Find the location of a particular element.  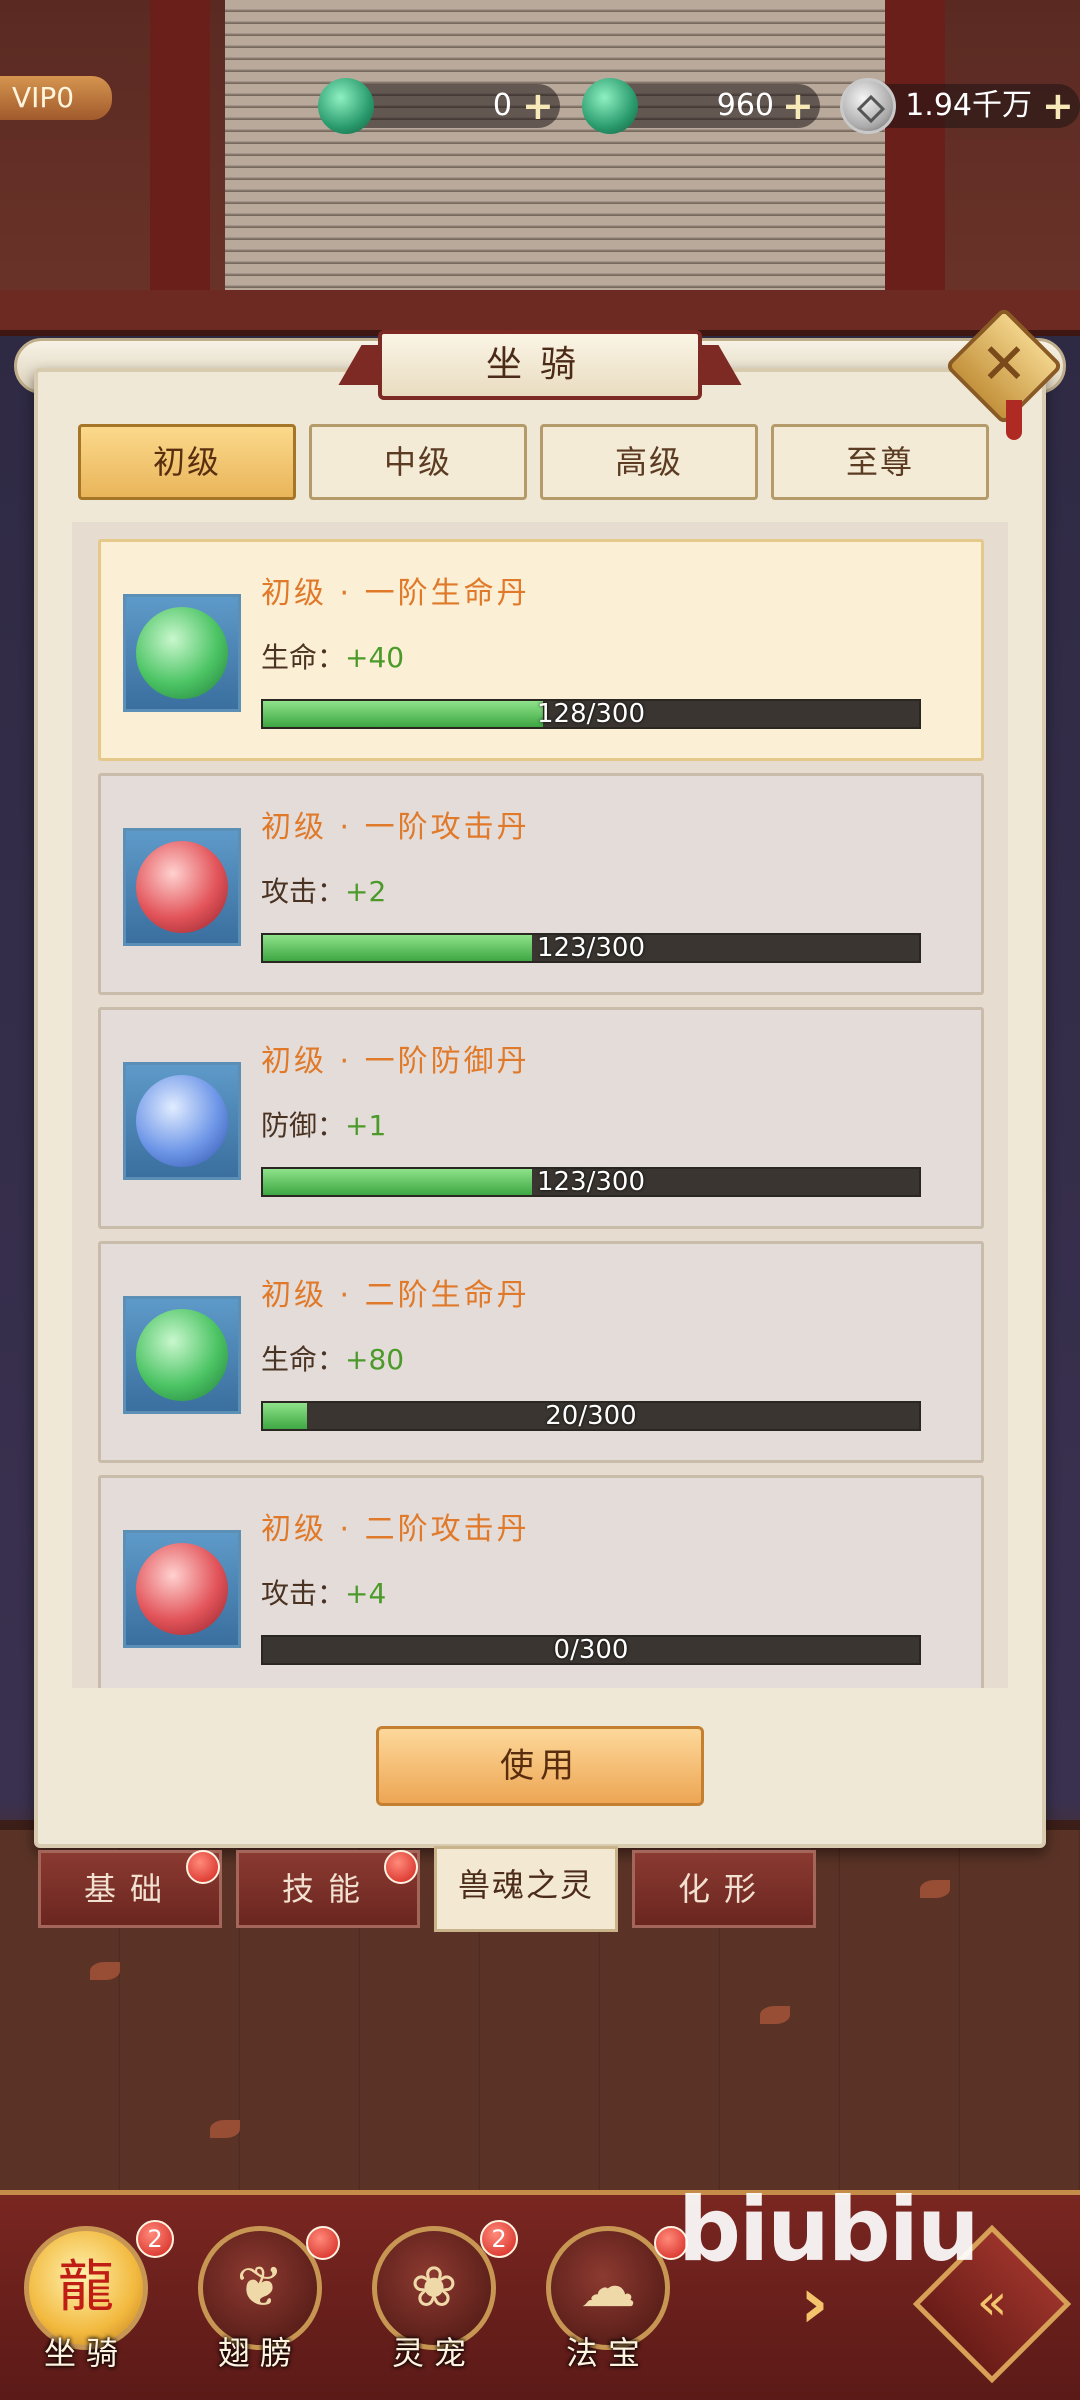

add-bound-jade-button: + is located at coordinates (798, 106).